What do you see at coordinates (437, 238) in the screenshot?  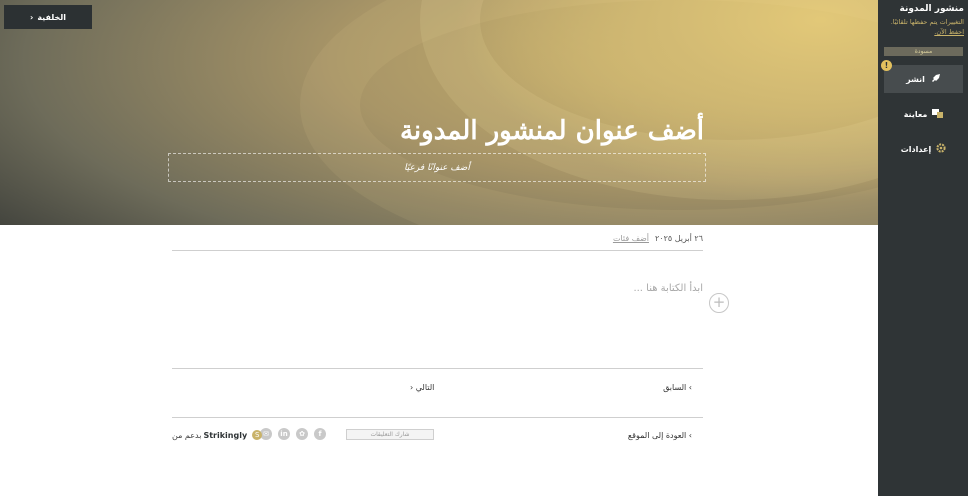 I see `post-meta: ٢٦ أبريل ٢٠٢٥ أضف فئات` at bounding box center [437, 238].